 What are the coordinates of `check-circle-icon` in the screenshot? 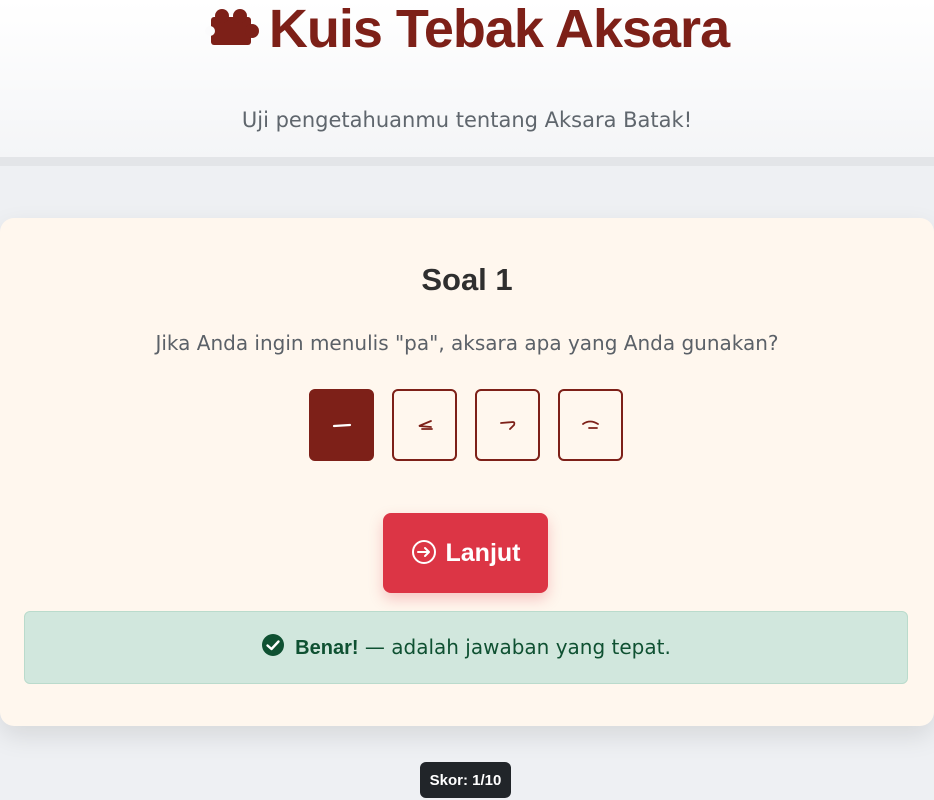 It's located at (273, 647).